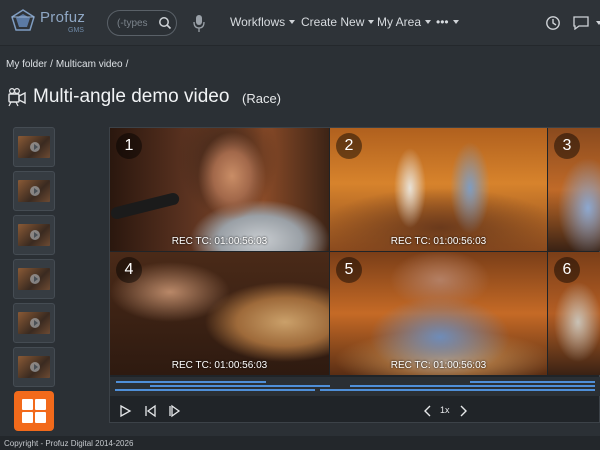  I want to click on breadcrumb: My folder / Multicam video /, so click(68, 64).